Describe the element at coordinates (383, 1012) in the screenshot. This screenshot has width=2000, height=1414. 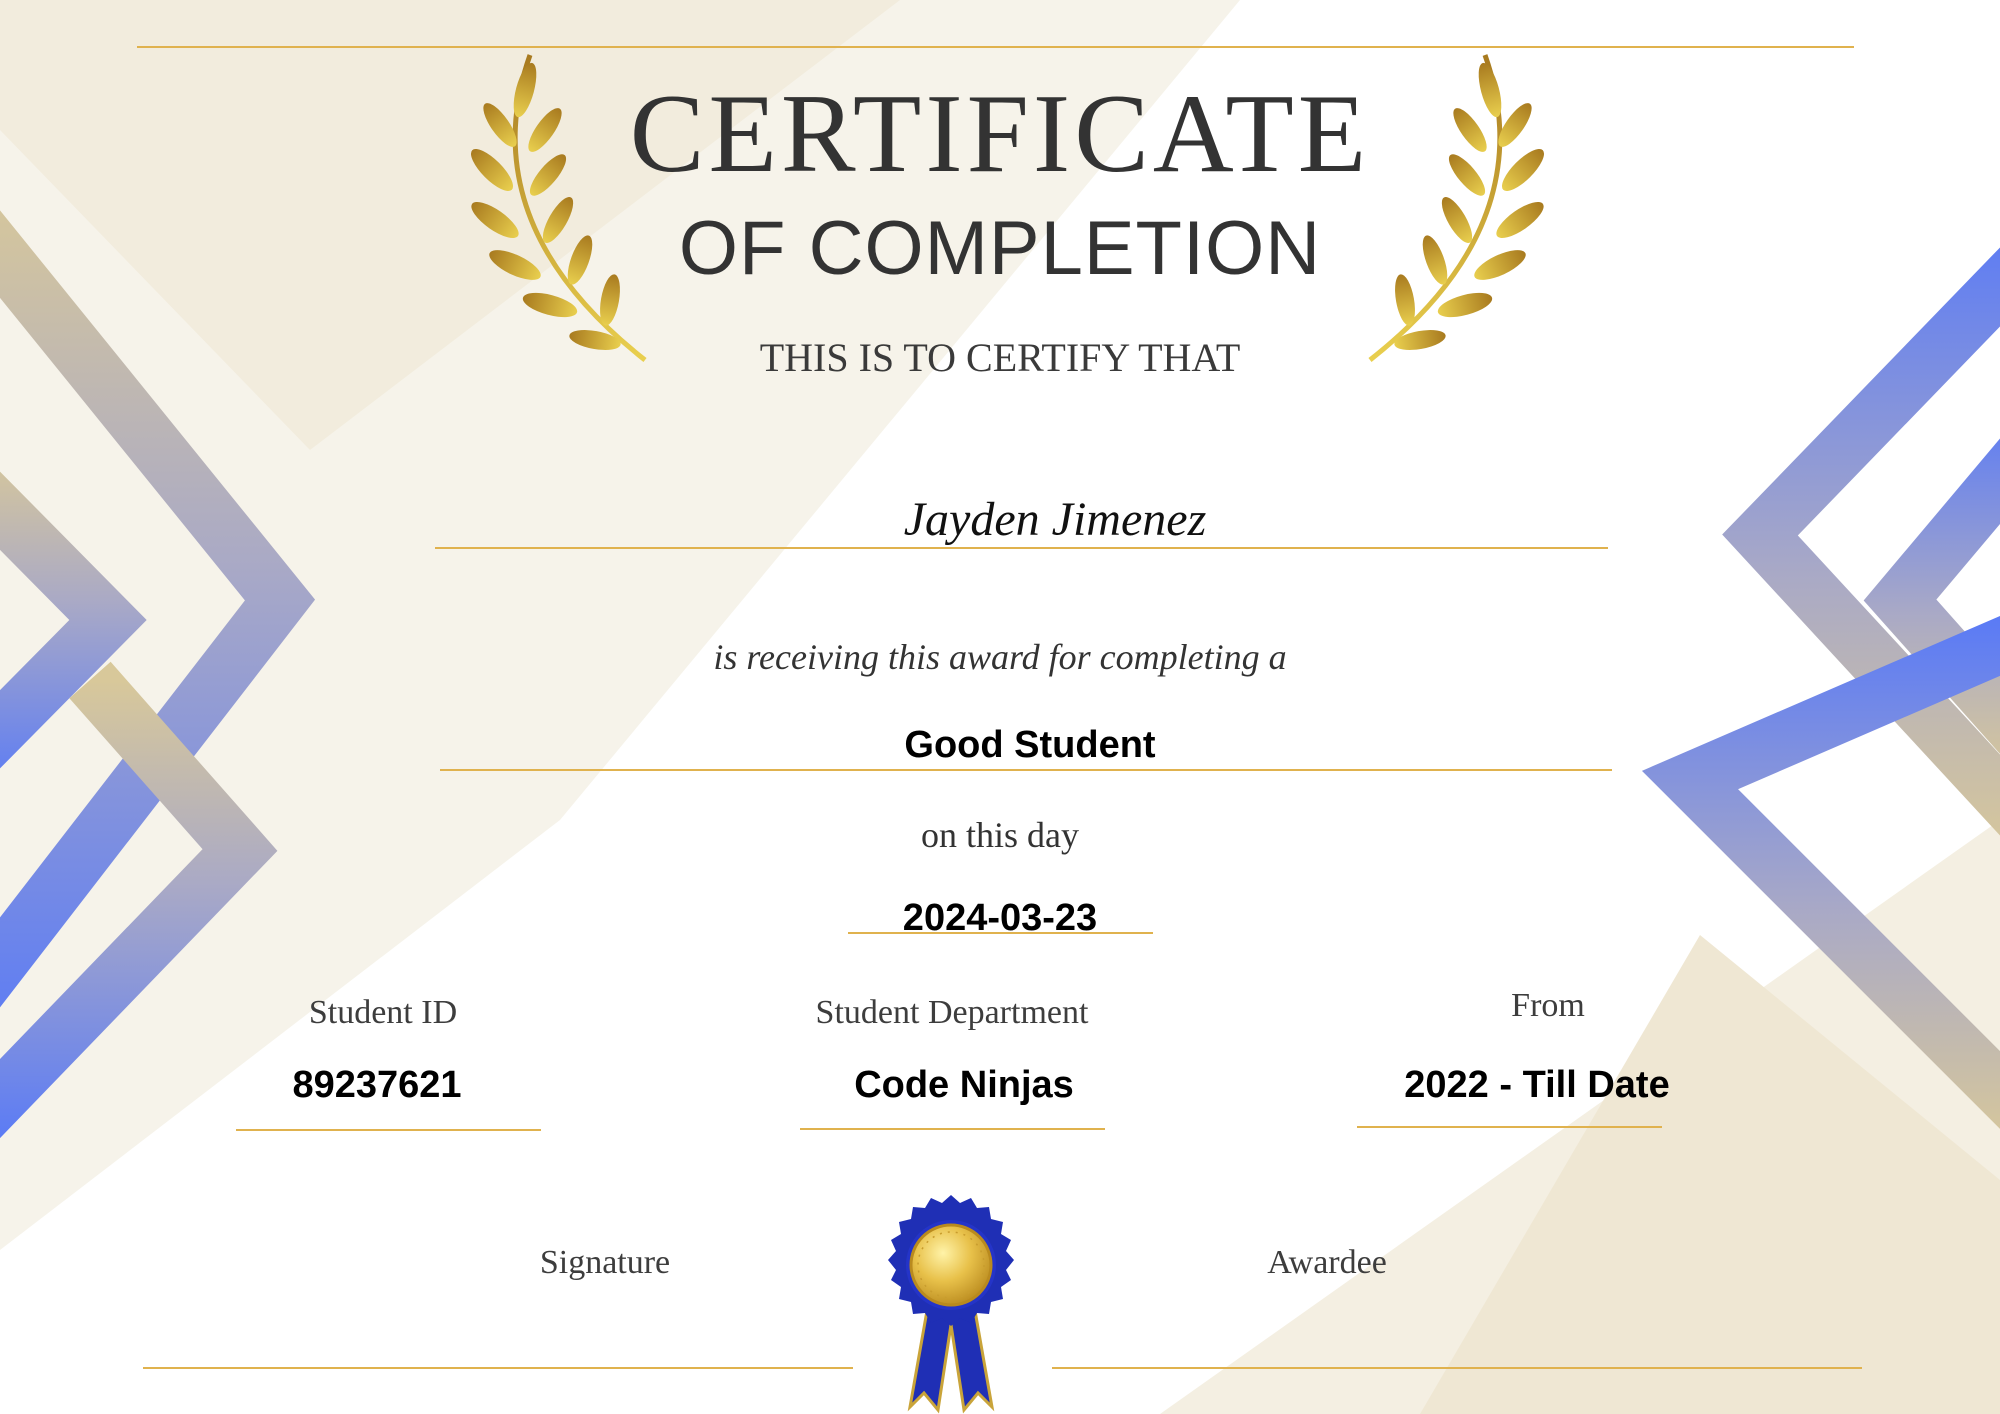
I see `student-id-label: Student ID` at that location.